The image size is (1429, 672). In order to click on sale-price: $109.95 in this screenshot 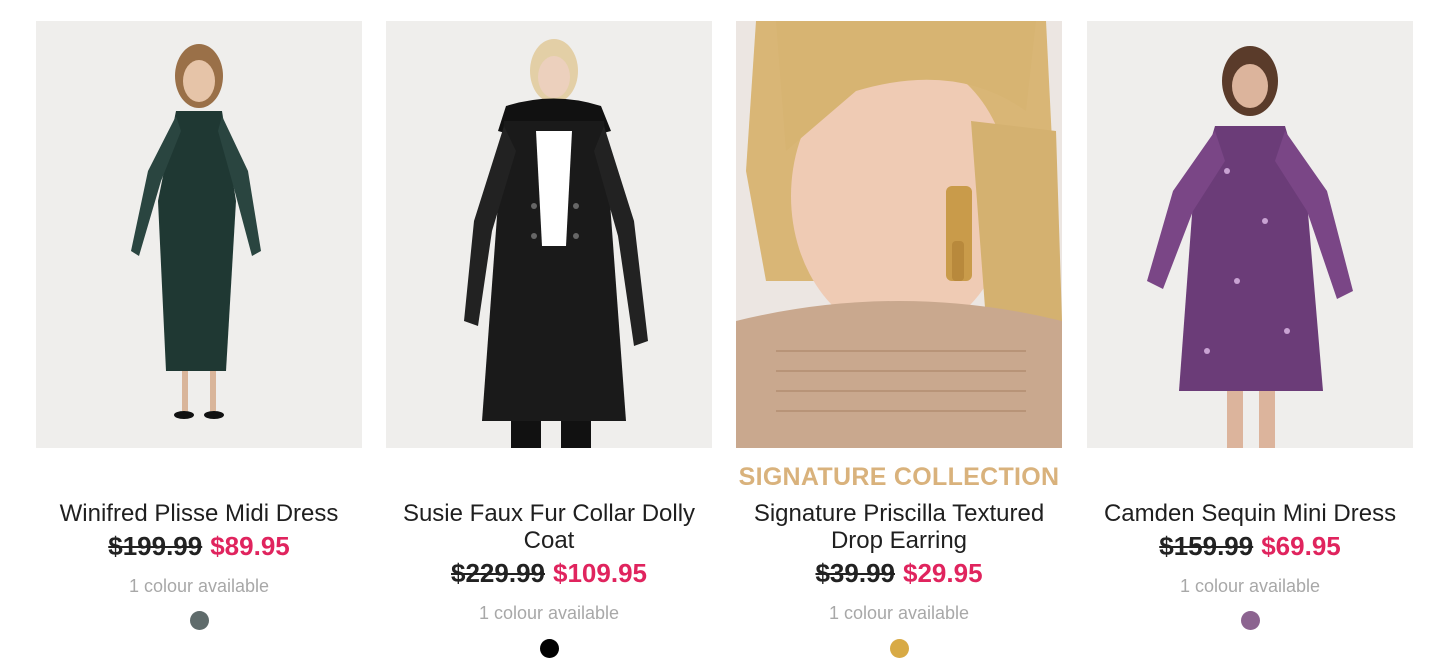, I will do `click(600, 573)`.